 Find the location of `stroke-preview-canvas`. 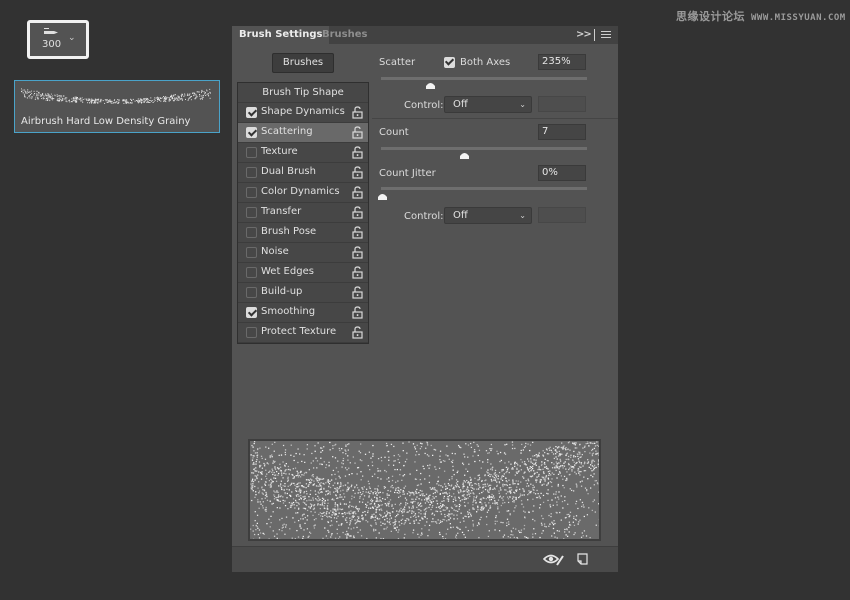

stroke-preview-canvas is located at coordinates (424, 490).